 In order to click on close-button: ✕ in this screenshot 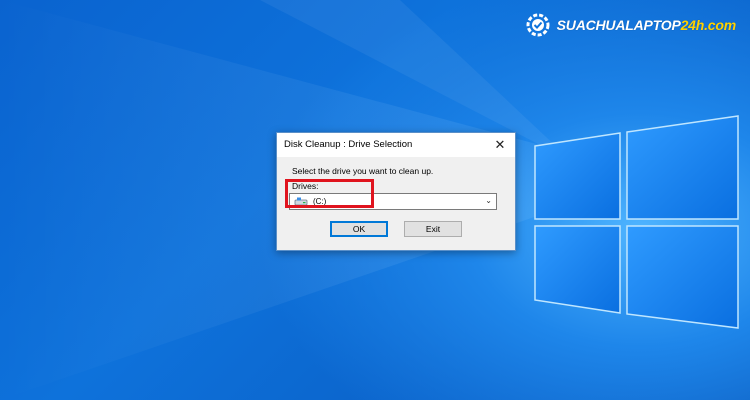, I will do `click(500, 145)`.